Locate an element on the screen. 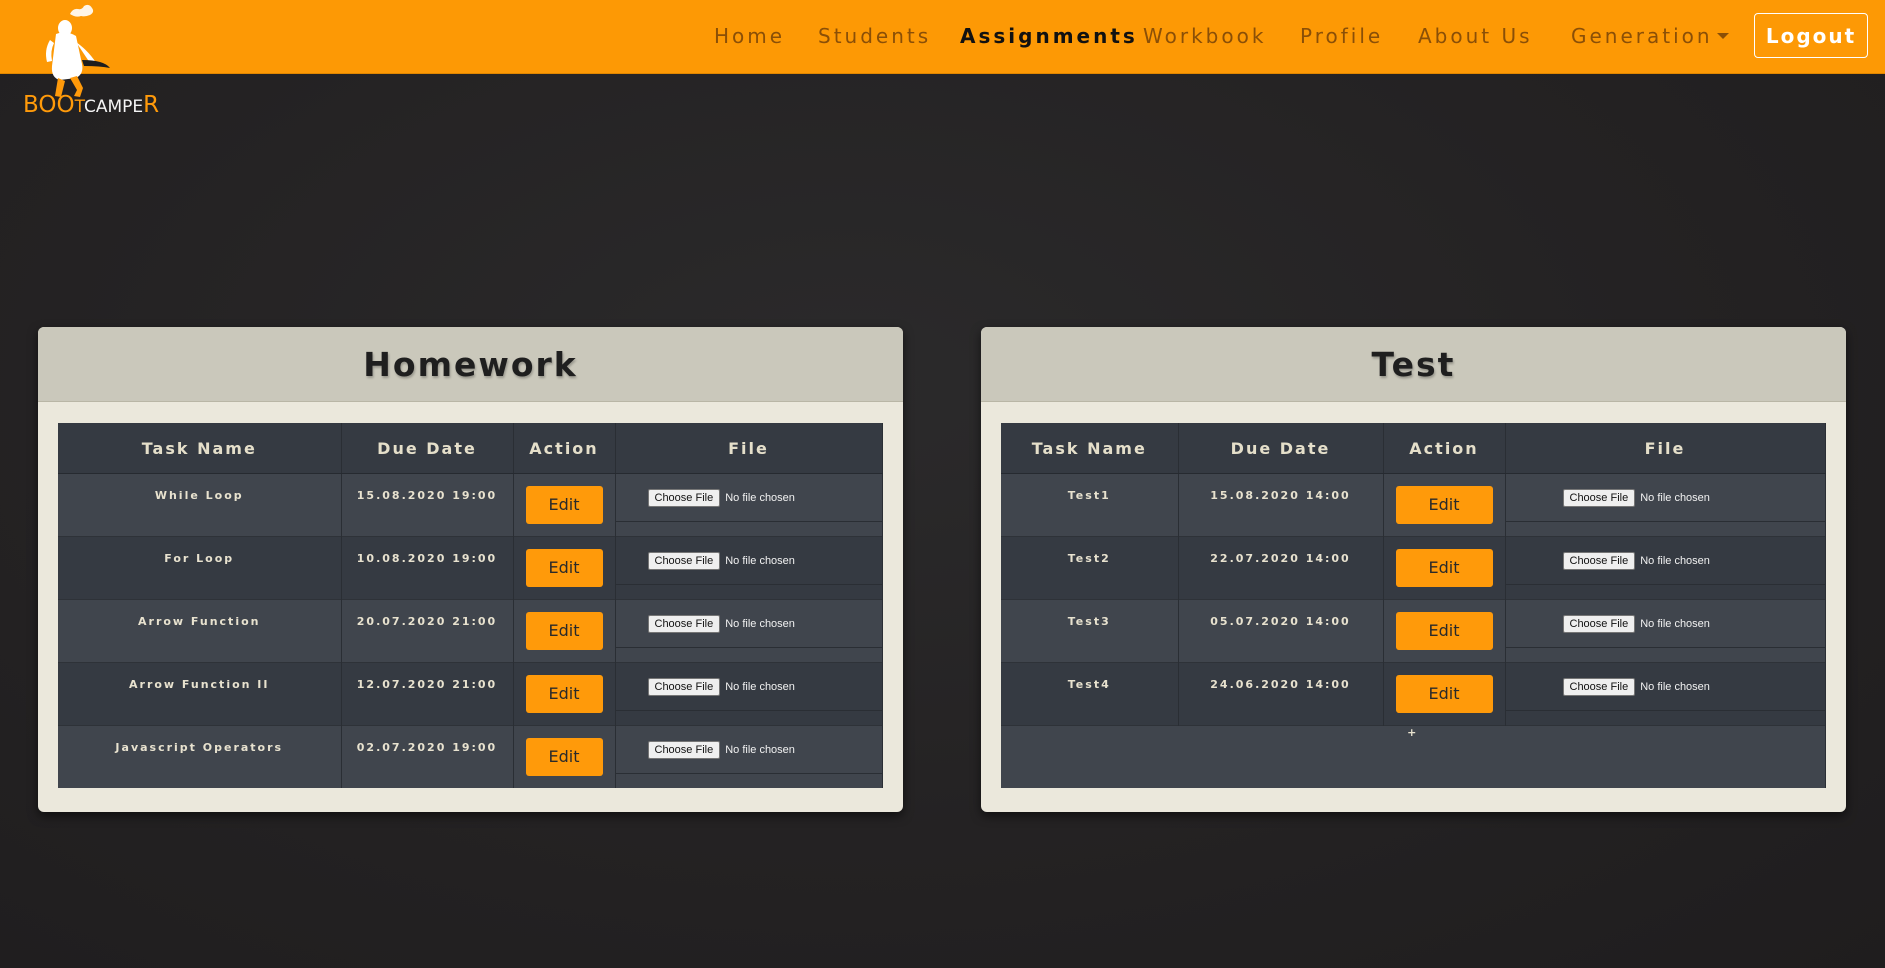 This screenshot has height=968, width=1885. task-name-cell: Test1 is located at coordinates (1090, 505).